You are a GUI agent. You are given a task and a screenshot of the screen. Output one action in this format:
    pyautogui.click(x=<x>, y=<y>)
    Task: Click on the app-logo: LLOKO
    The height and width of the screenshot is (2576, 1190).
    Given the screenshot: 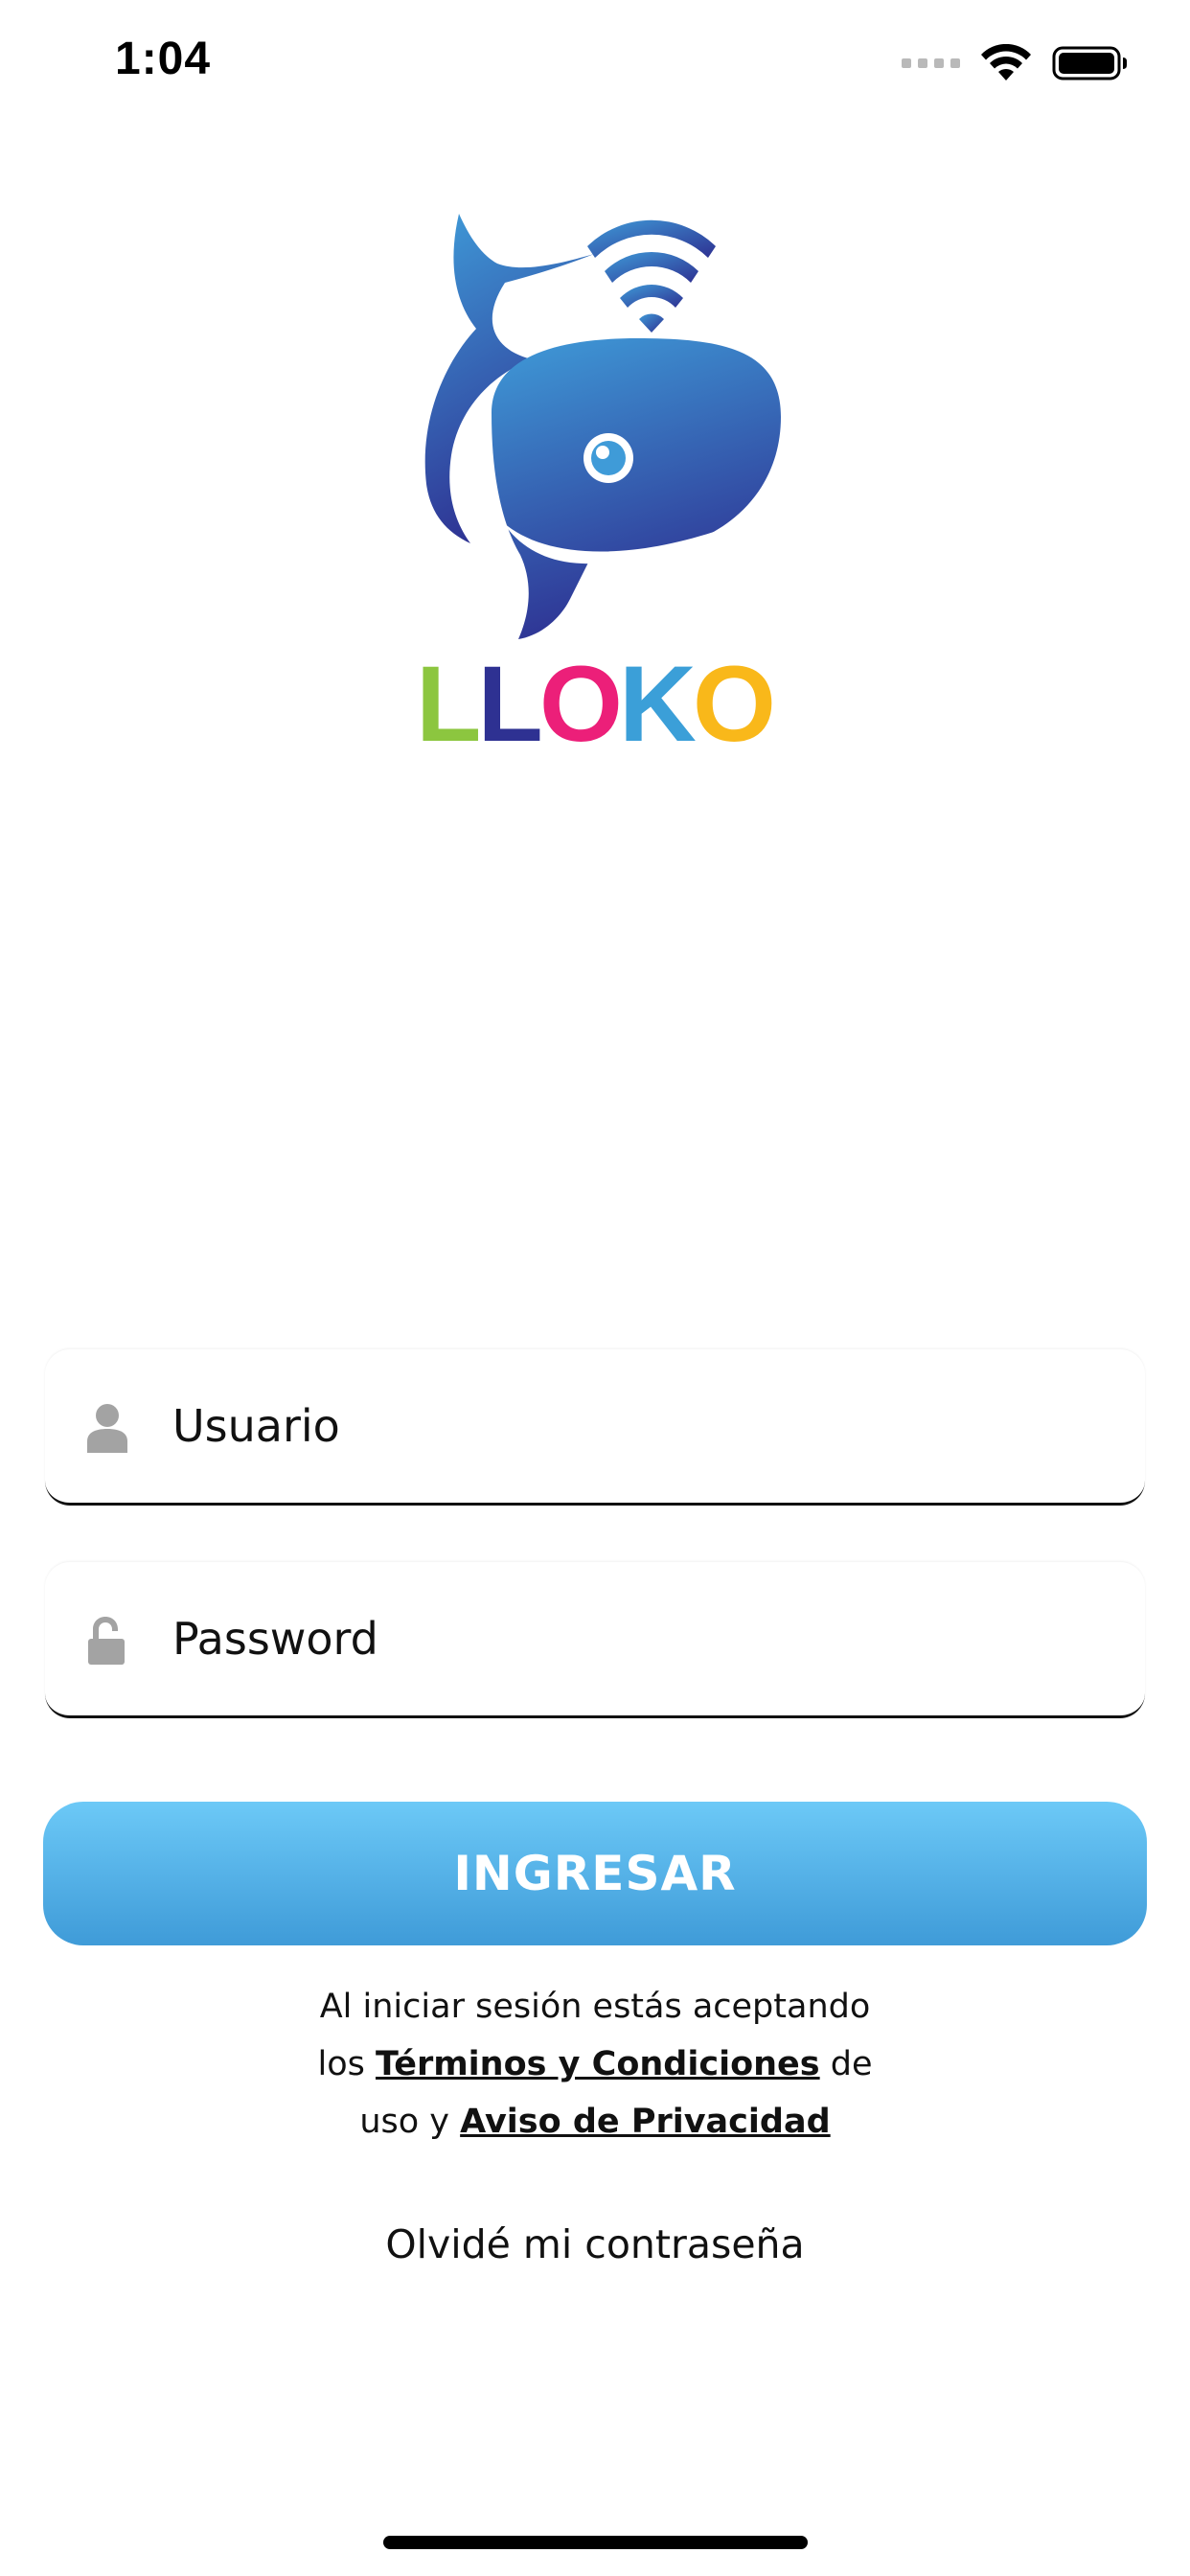 What is the action you would take?
    pyautogui.click(x=594, y=484)
    